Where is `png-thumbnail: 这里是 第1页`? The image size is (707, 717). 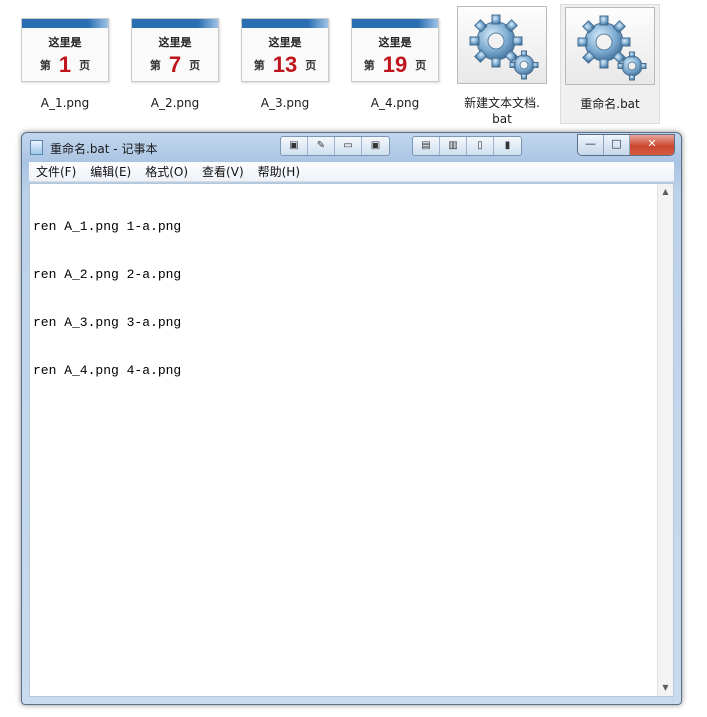
png-thumbnail: 这里是 第1页 is located at coordinates (65, 50).